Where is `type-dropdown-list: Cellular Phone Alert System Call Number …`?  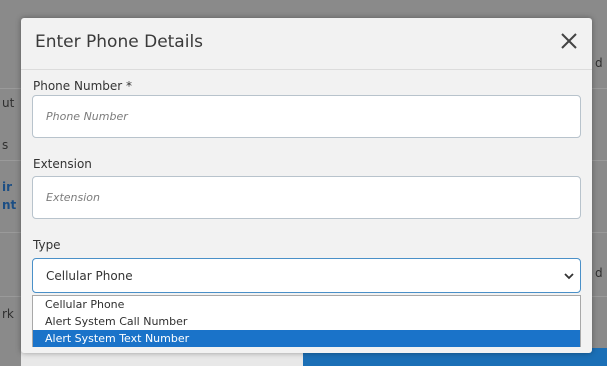 type-dropdown-list: Cellular Phone Alert System Call Number … is located at coordinates (306, 321).